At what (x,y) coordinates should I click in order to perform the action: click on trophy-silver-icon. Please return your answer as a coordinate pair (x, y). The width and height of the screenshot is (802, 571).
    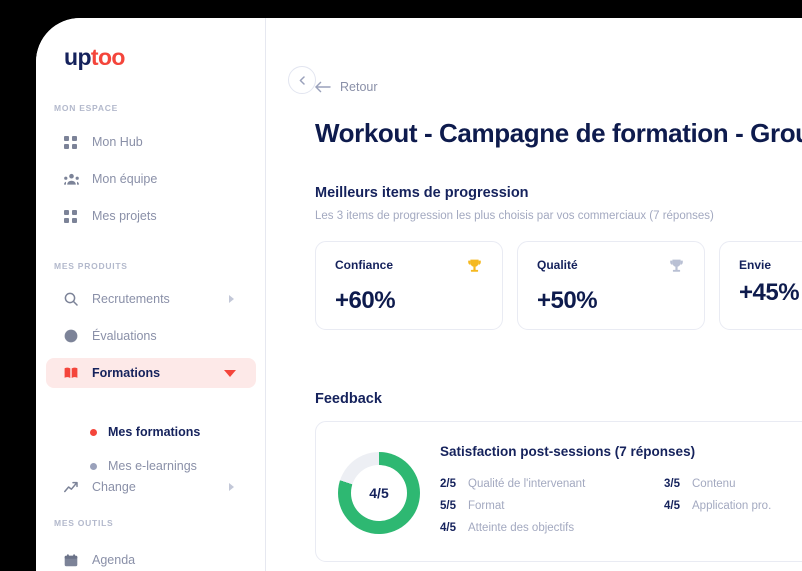
    Looking at the image, I should click on (676, 269).